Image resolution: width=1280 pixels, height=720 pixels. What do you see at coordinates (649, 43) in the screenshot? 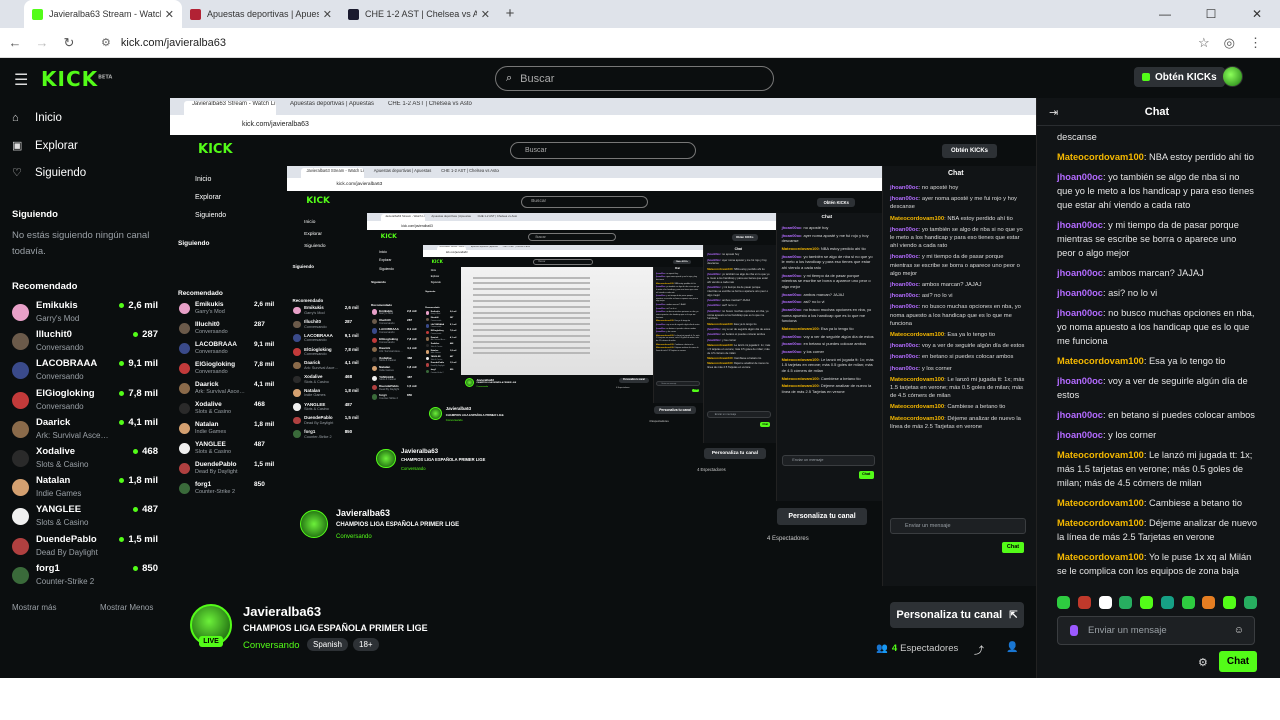
I see `url-field: ⚙ kick.com/javieralba63` at bounding box center [649, 43].